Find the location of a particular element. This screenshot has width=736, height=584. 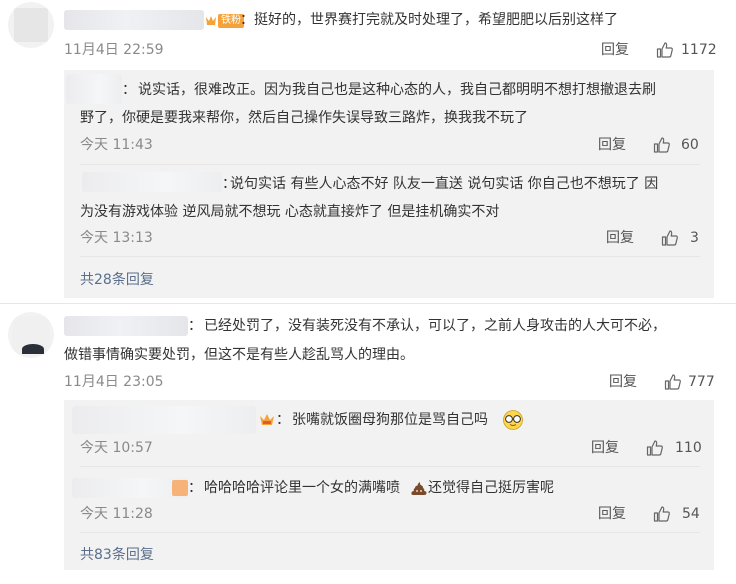

reply-text: 还觉得自己挺厉害呢 is located at coordinates (491, 488).